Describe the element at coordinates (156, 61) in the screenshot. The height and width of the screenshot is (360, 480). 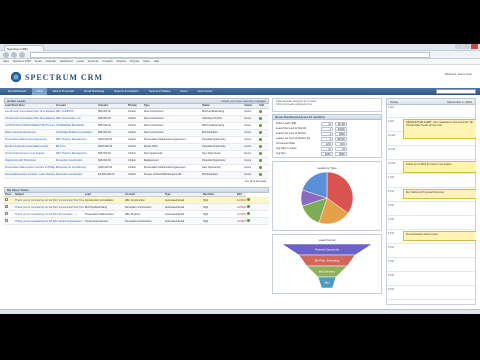
I see `bookmark-item: Help` at that location.